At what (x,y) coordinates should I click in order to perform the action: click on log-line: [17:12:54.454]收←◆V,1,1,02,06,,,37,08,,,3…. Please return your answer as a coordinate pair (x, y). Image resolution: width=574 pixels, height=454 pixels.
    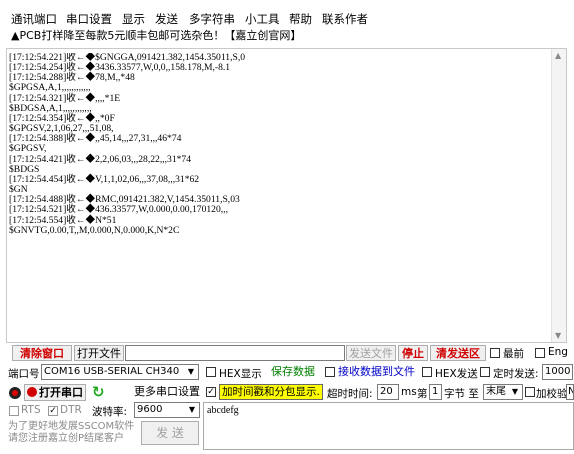
    Looking at the image, I should click on (104, 179).